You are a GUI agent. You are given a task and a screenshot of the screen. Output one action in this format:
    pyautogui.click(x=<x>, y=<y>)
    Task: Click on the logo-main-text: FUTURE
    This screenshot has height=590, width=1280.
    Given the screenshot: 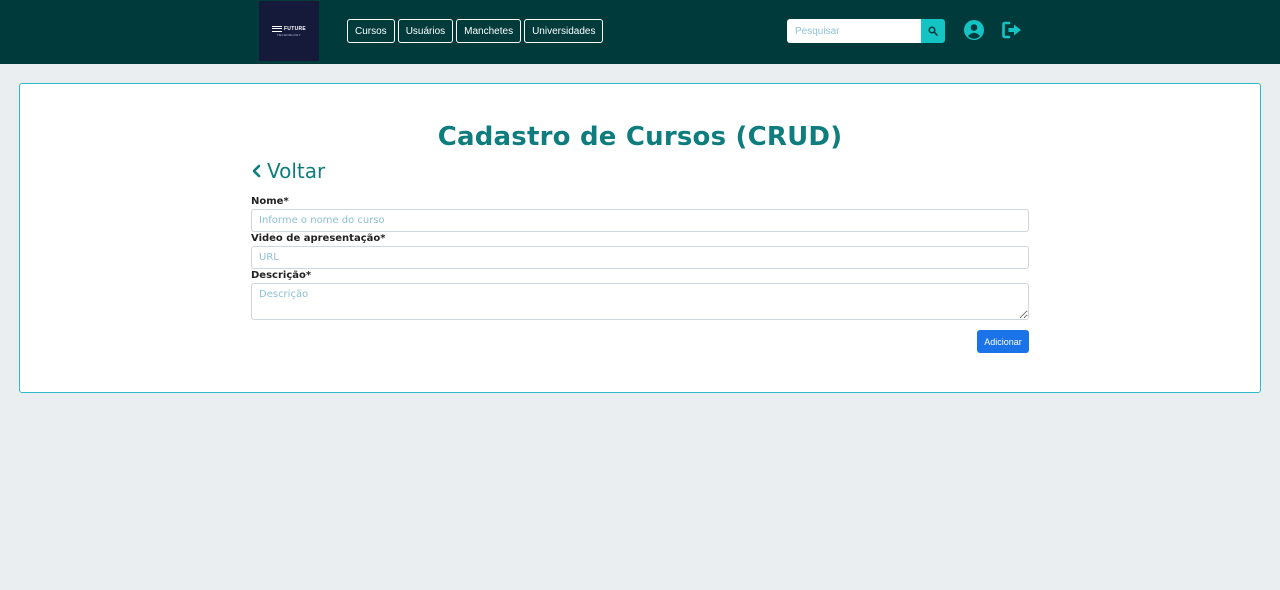 What is the action you would take?
    pyautogui.click(x=295, y=28)
    